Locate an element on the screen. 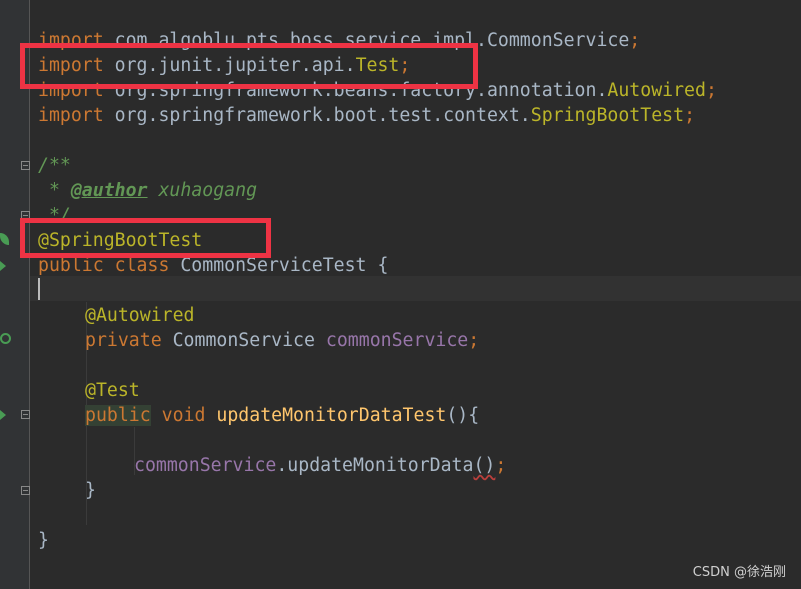 Image resolution: width=801 pixels, height=589 pixels. code-line-method-call: commonService.updateMonitorData(); is located at coordinates (320, 465).